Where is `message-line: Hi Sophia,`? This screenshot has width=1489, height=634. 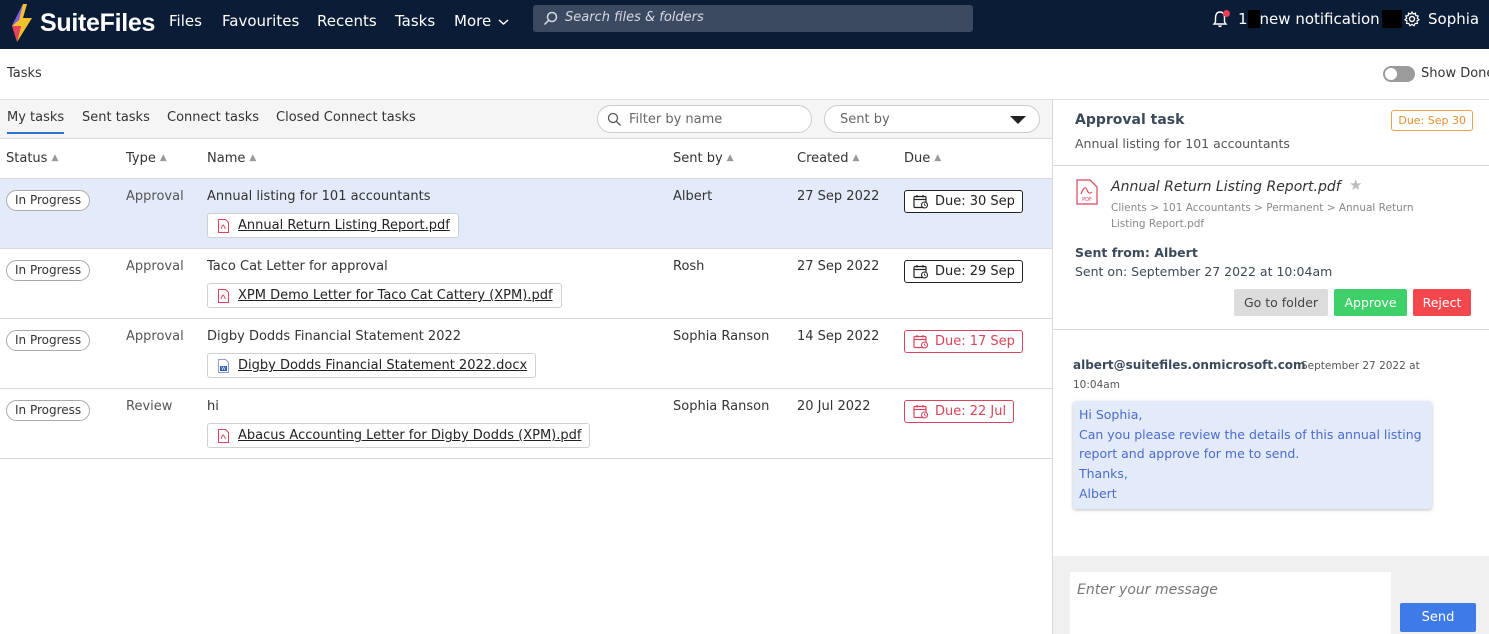
message-line: Hi Sophia, is located at coordinates (1111, 414).